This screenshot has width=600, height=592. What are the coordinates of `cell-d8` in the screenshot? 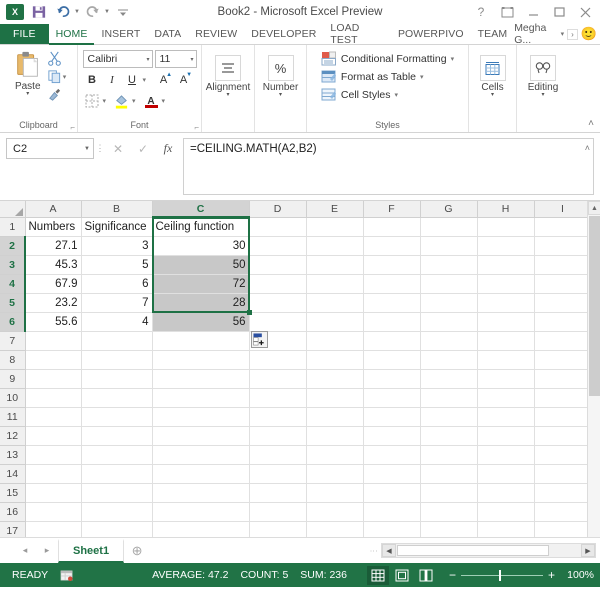 It's located at (278, 360).